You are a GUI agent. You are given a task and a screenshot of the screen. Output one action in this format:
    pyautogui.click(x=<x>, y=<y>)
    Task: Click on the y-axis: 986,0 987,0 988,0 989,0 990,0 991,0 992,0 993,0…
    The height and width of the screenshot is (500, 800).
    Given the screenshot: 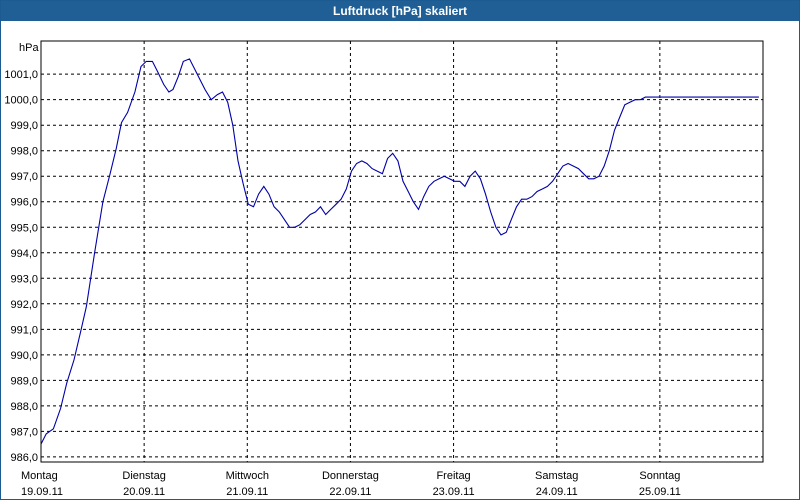 What is the action you would take?
    pyautogui.click(x=21, y=266)
    